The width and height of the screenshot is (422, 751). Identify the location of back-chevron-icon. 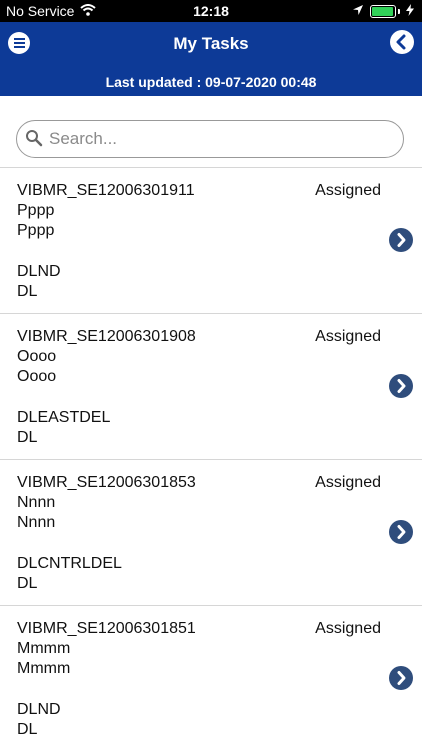
(402, 42).